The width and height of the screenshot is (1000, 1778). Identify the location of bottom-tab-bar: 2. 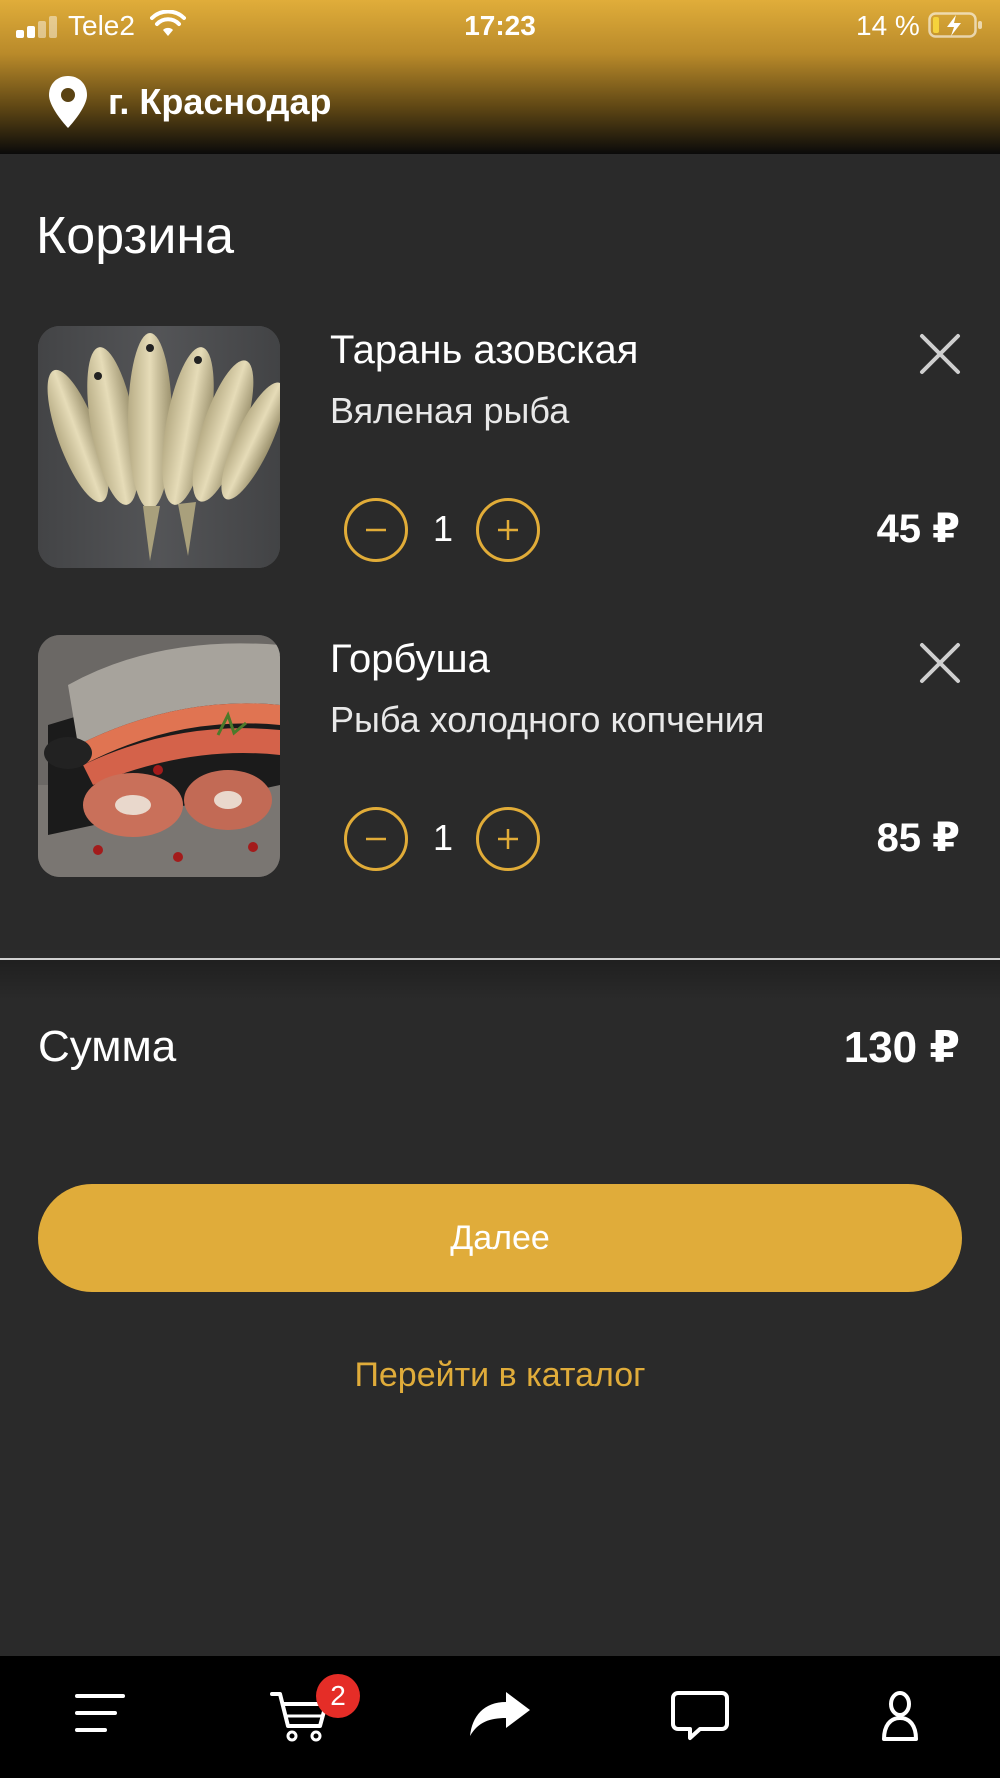
(500, 1717).